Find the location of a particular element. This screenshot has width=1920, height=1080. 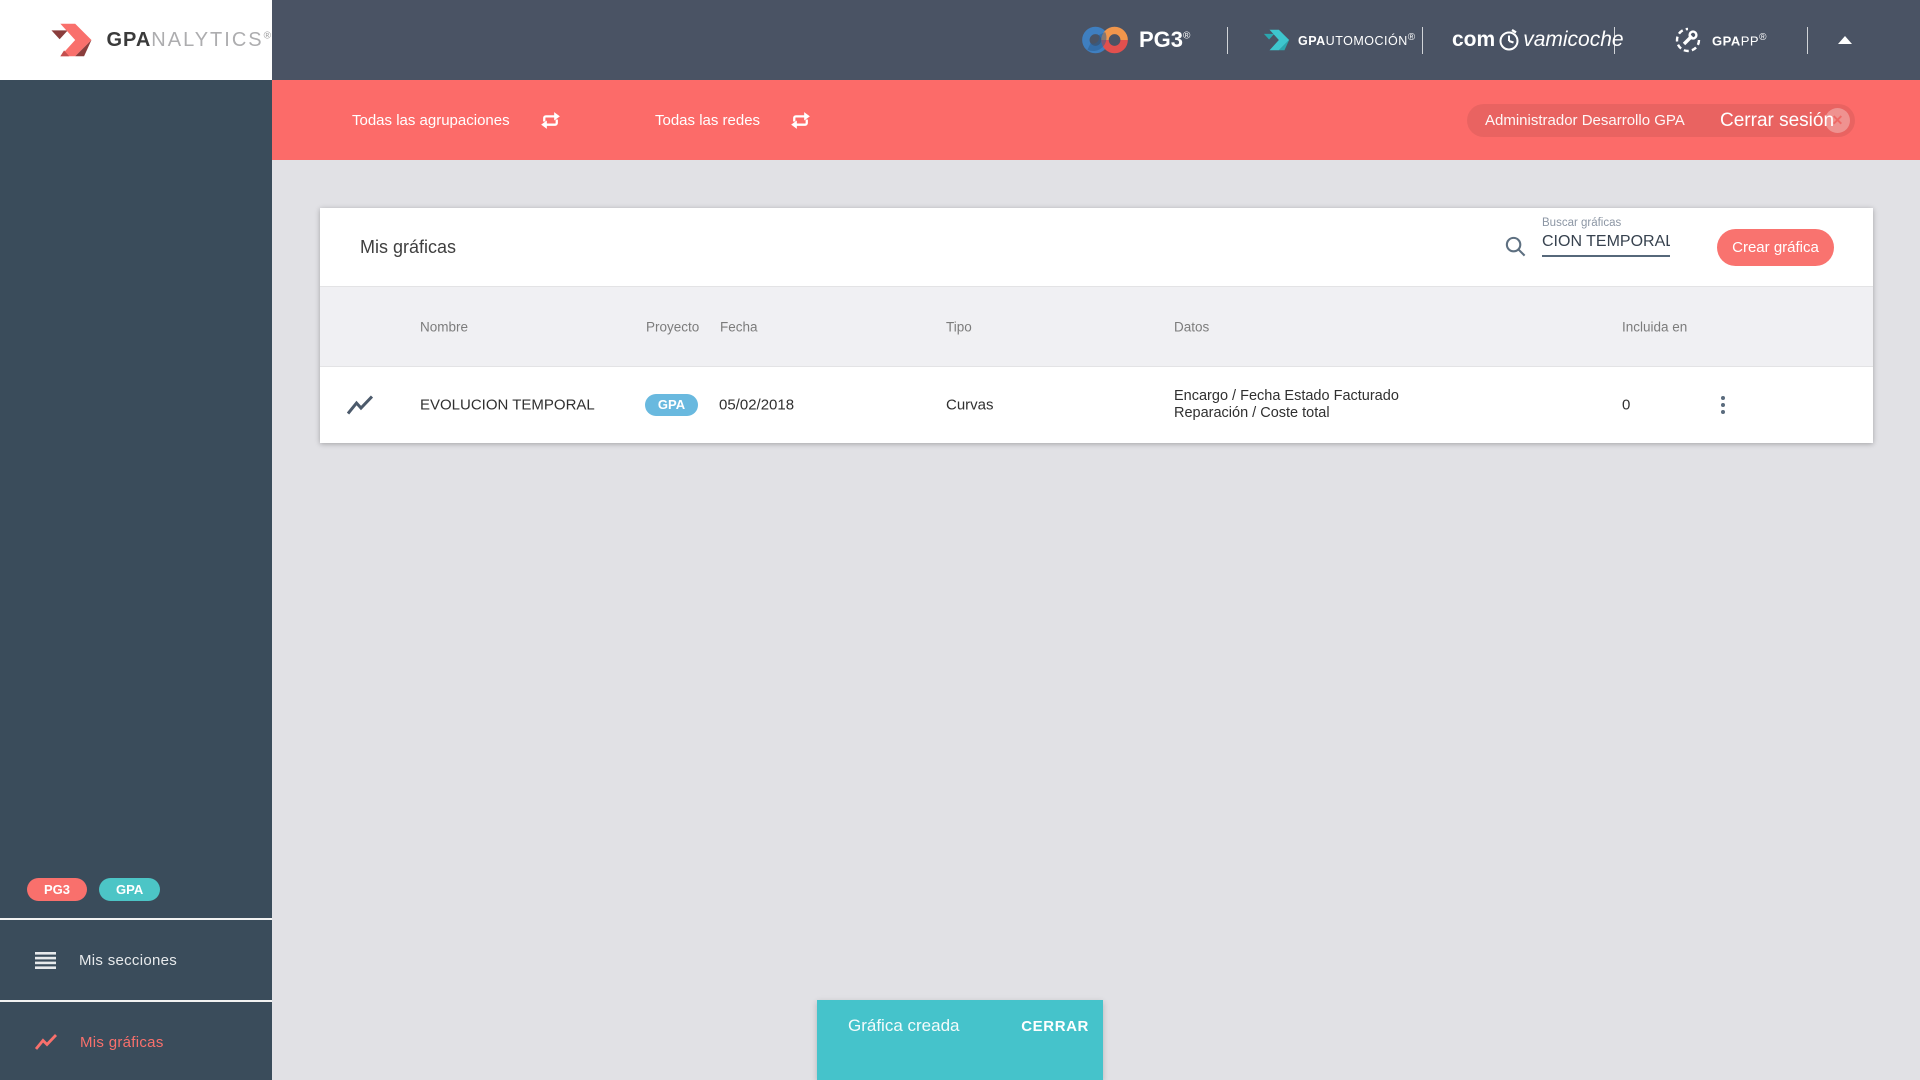

sidebar-badges: PG3 GPA is located at coordinates (94, 889).